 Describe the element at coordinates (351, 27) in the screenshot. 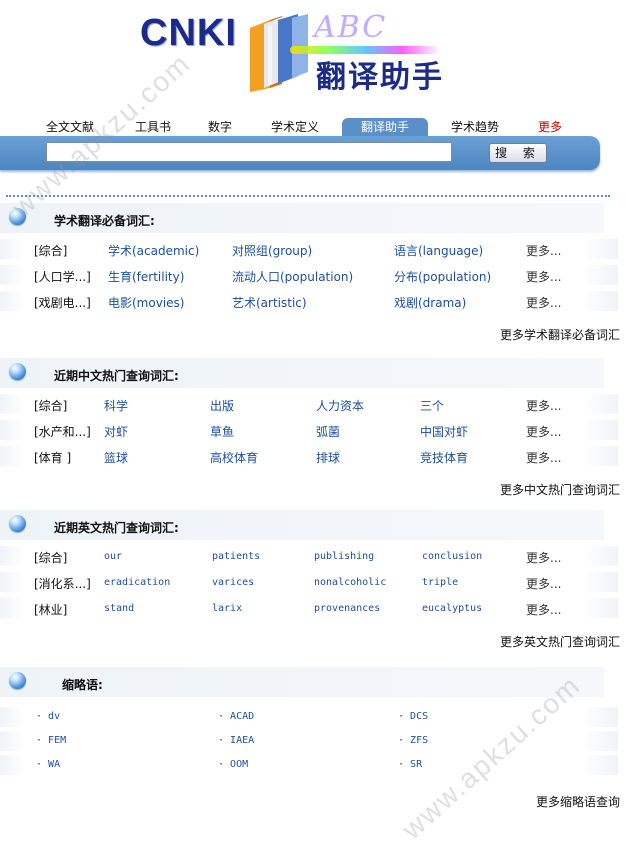

I see `logo-abc-text: ABC` at that location.